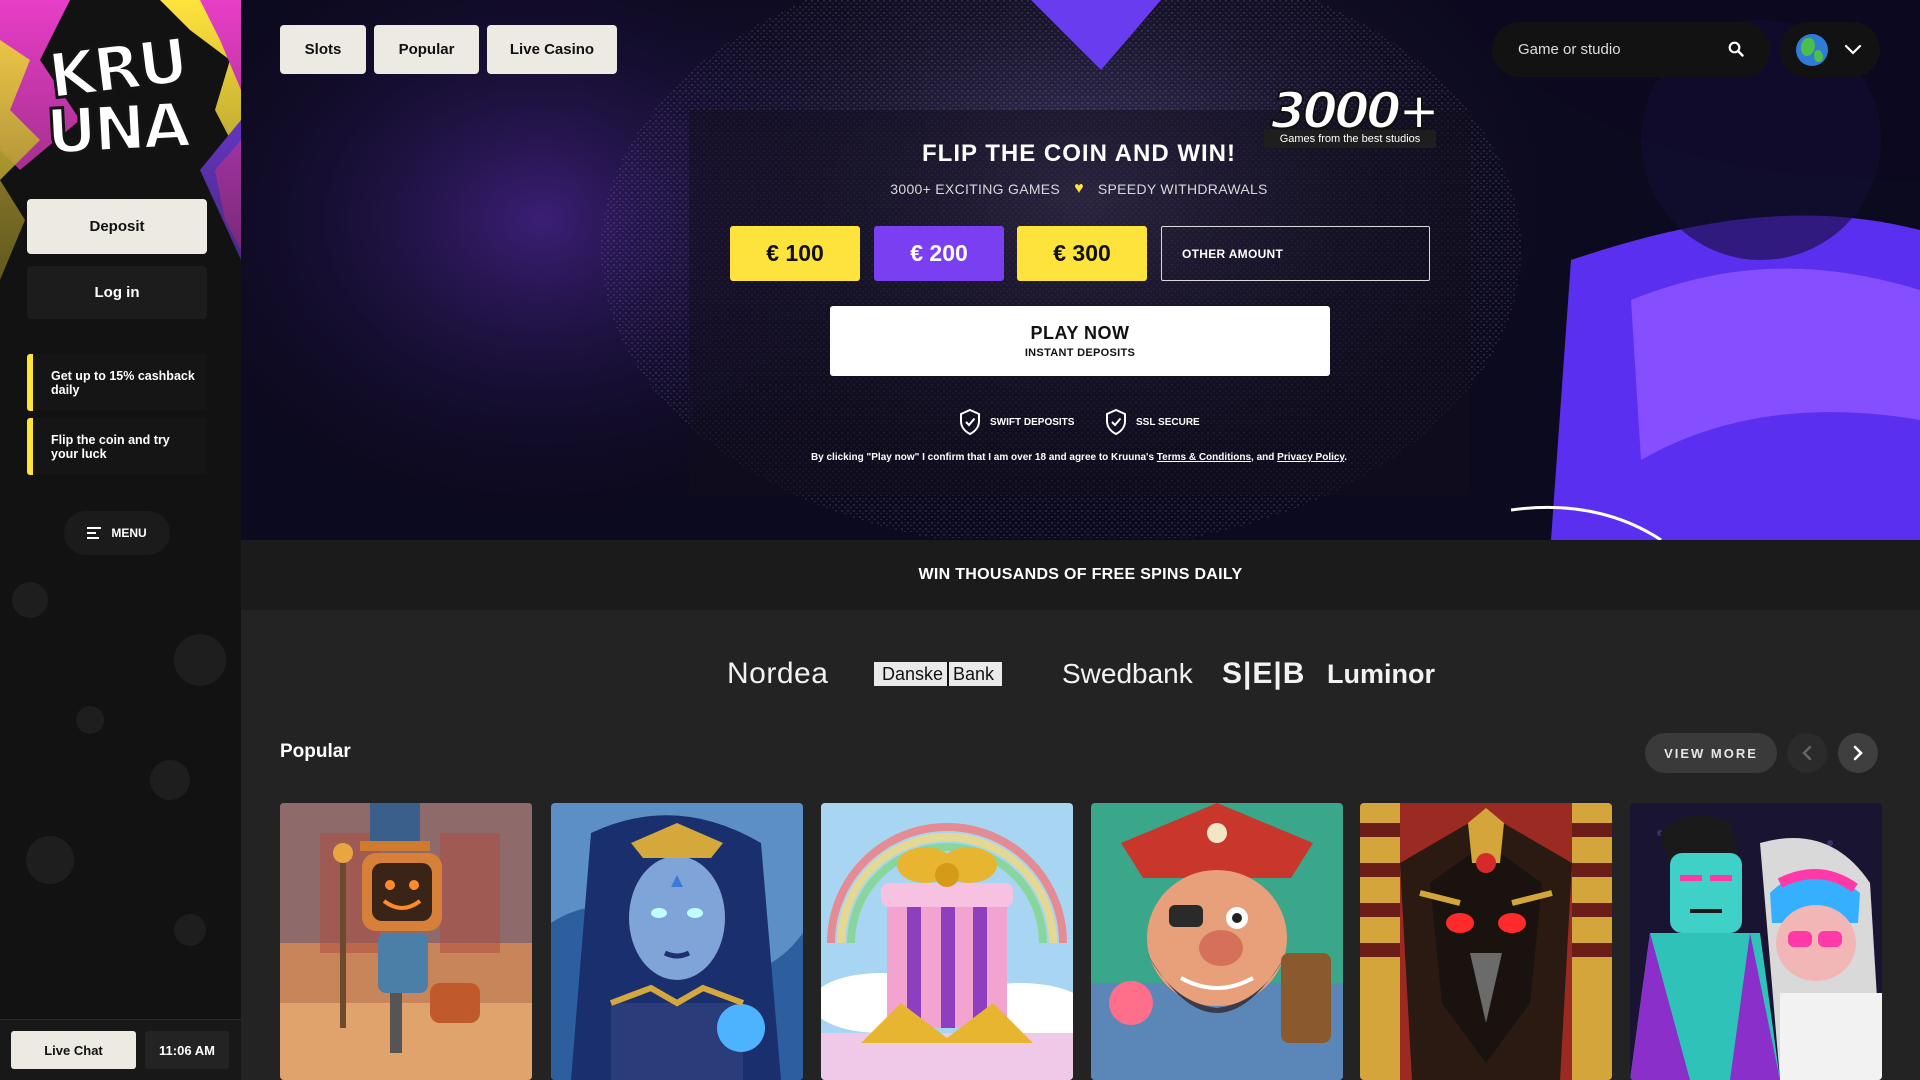 Image resolution: width=1920 pixels, height=1080 pixels. I want to click on game-card-punk-duo, so click(1756, 941).